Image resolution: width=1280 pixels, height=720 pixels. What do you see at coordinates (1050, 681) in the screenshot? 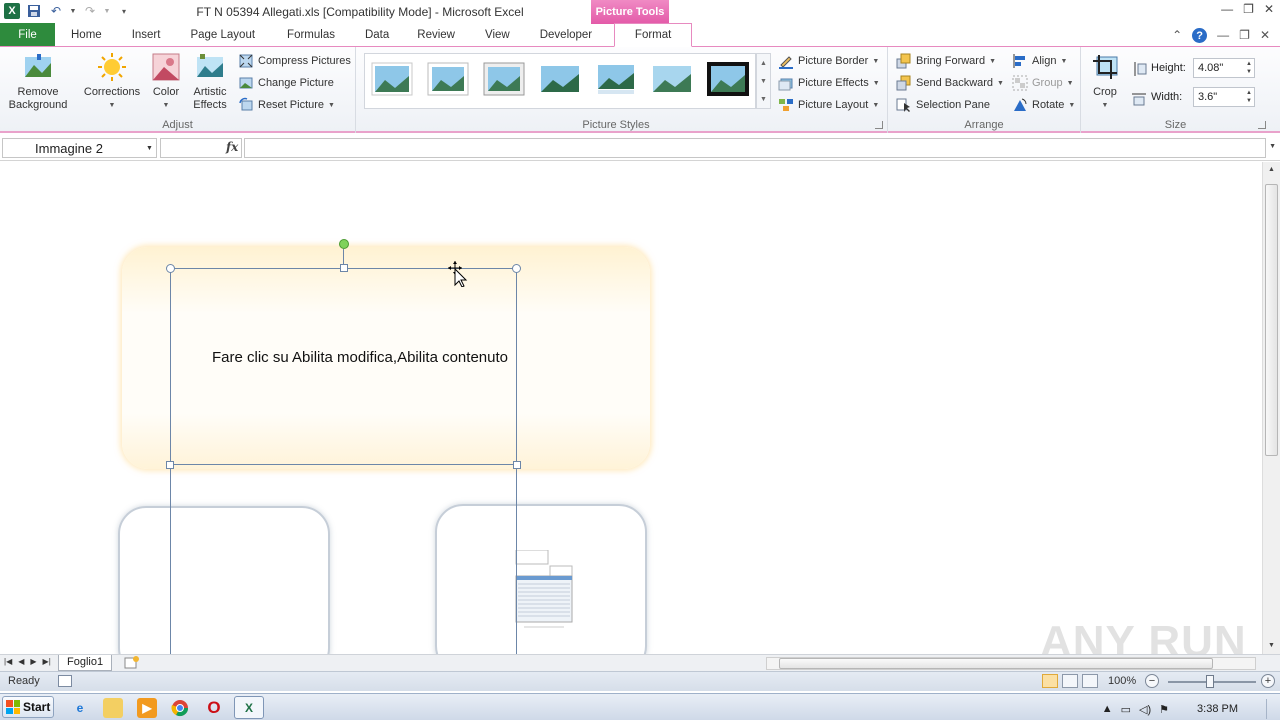
I see `normal-view-button` at bounding box center [1050, 681].